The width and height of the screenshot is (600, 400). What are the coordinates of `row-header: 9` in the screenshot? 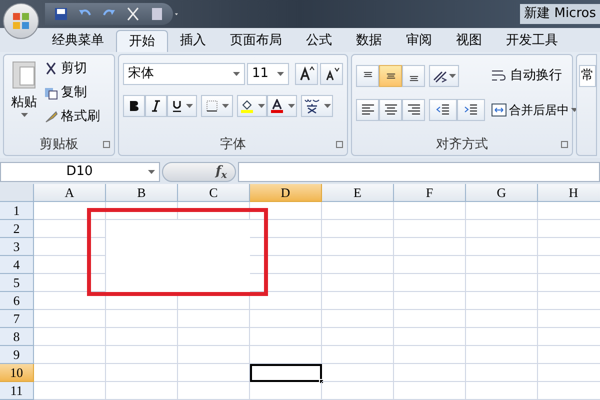 It's located at (17, 355).